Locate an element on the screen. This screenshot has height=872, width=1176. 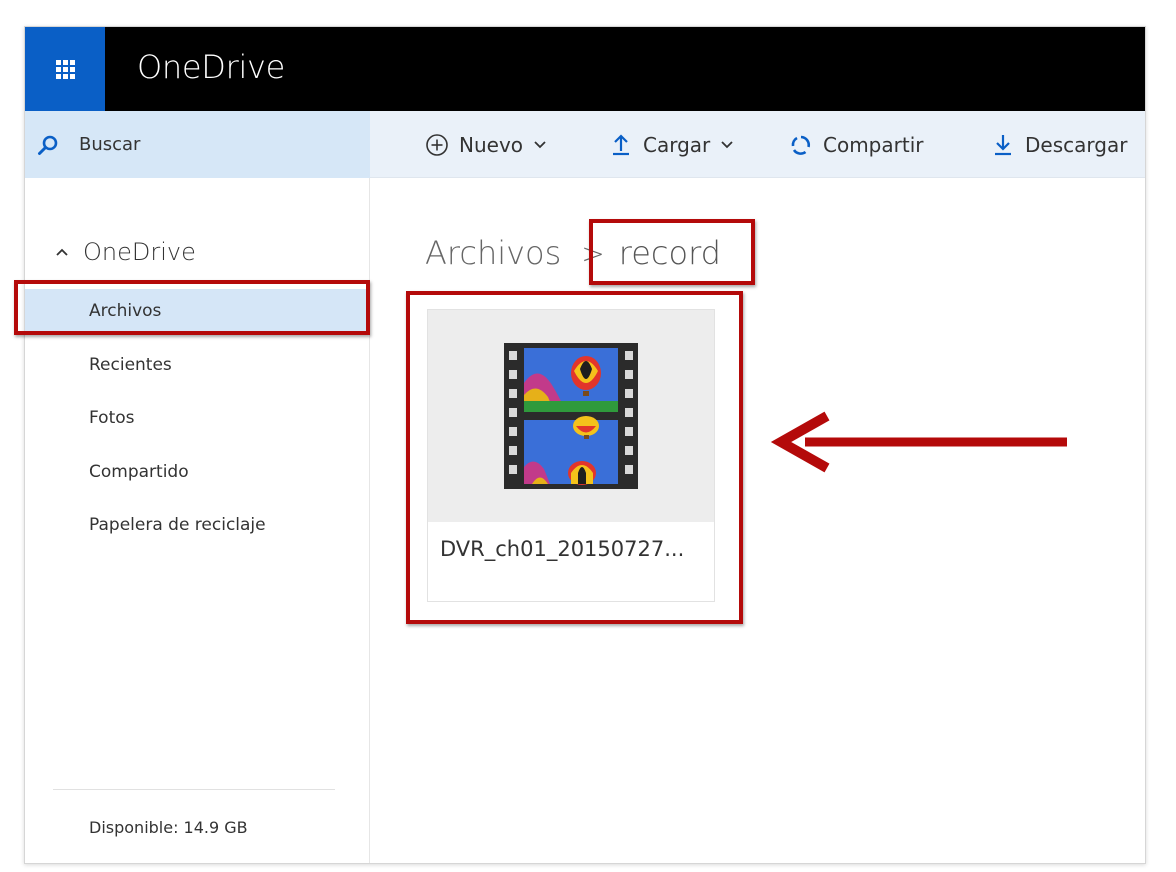
chevron-up-icon is located at coordinates (62, 252).